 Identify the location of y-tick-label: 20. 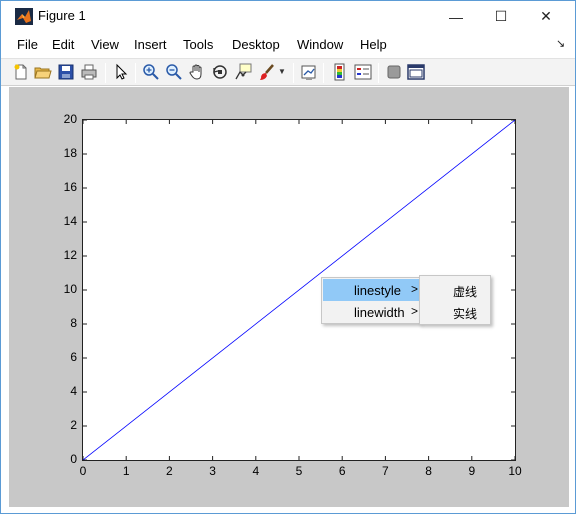
(70, 119).